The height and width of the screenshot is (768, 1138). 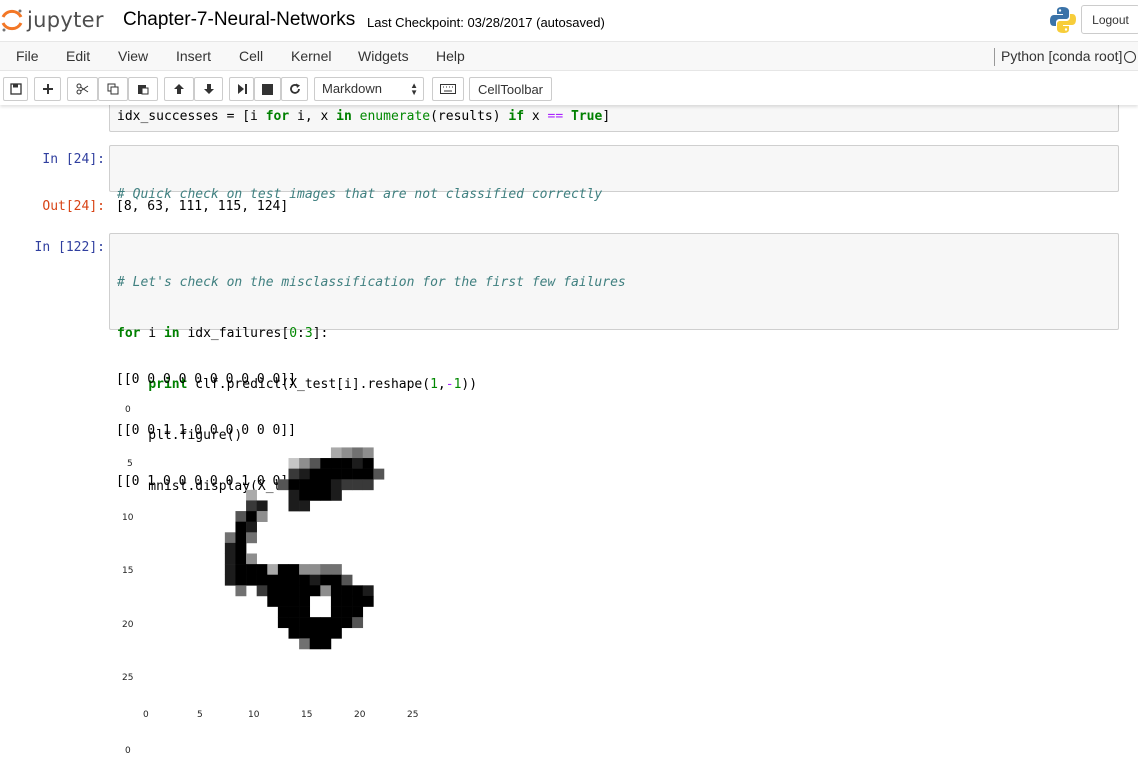 I want to click on move-down-button, so click(x=208, y=89).